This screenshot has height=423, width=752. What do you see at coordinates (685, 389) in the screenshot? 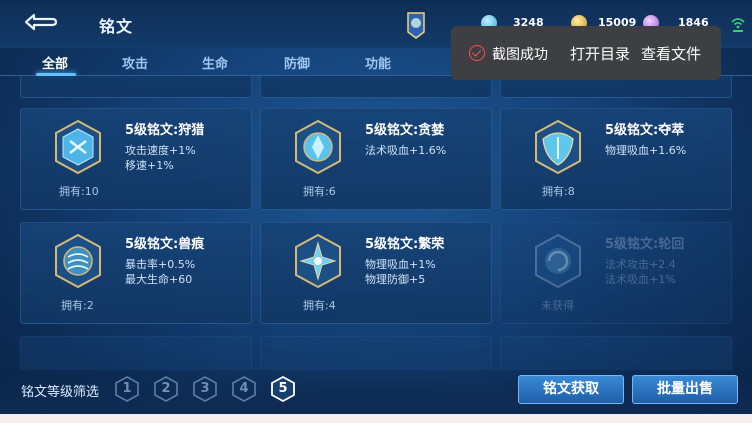
I see `bulk-sell-button: 批量出售` at bounding box center [685, 389].